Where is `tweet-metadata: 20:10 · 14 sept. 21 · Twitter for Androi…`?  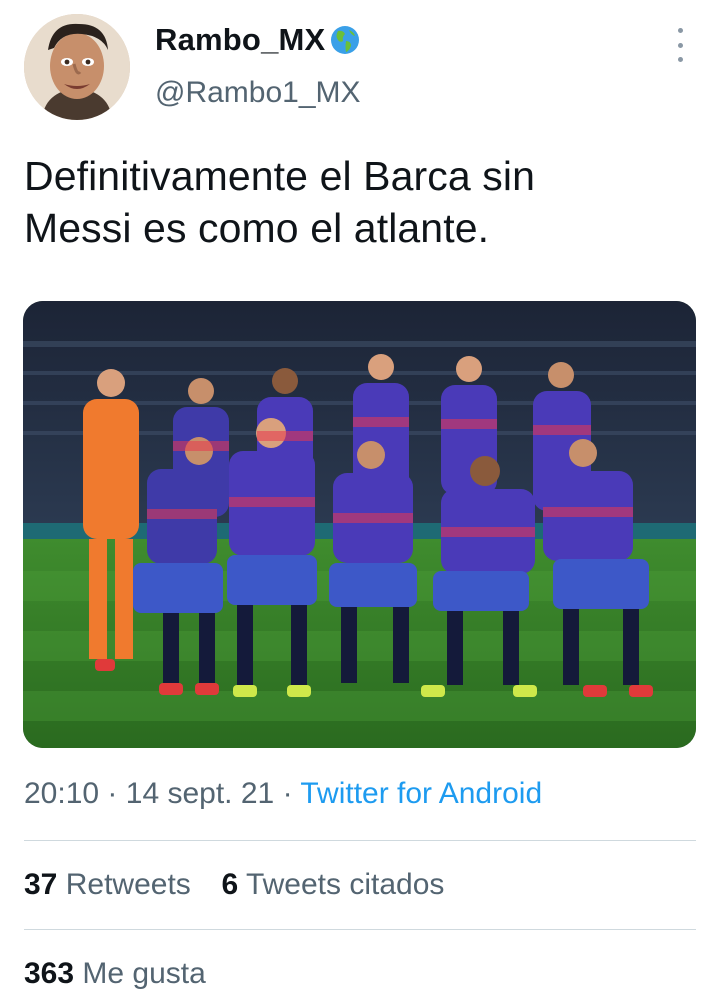 tweet-metadata: 20:10 · 14 sept. 21 · Twitter for Androi… is located at coordinates (283, 794).